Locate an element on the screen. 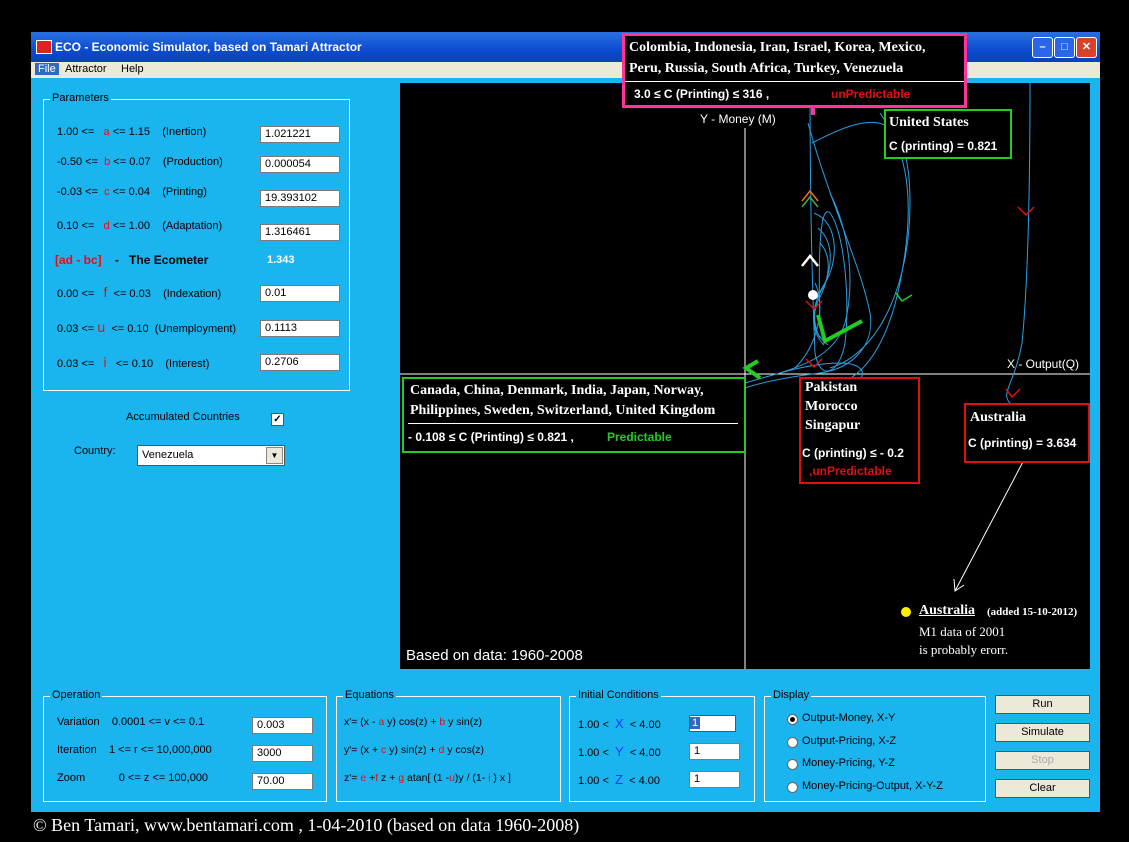  equation-y: y'= (x + c y) sin(z) + d y cos(z) is located at coordinates (414, 750).